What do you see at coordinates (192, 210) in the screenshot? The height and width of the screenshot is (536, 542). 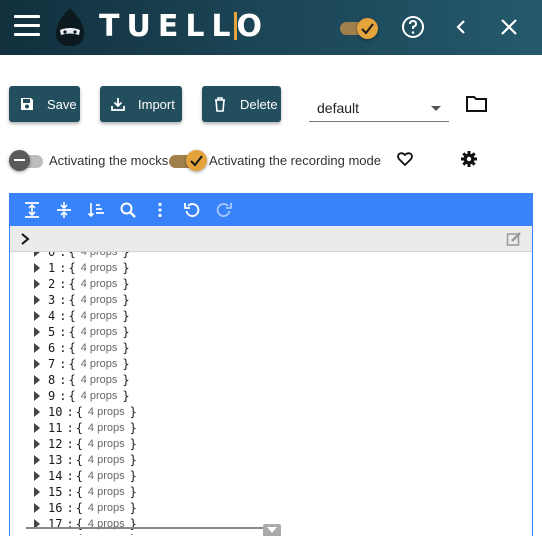 I see `undo-icon` at bounding box center [192, 210].